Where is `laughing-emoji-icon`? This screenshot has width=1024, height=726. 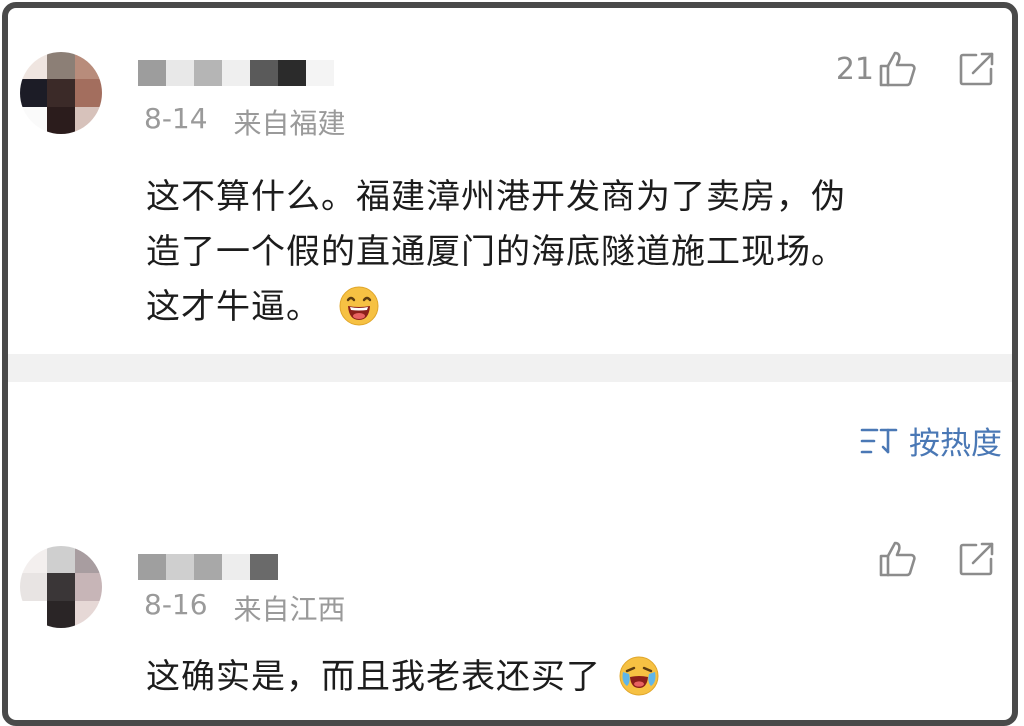
laughing-emoji-icon is located at coordinates (359, 306).